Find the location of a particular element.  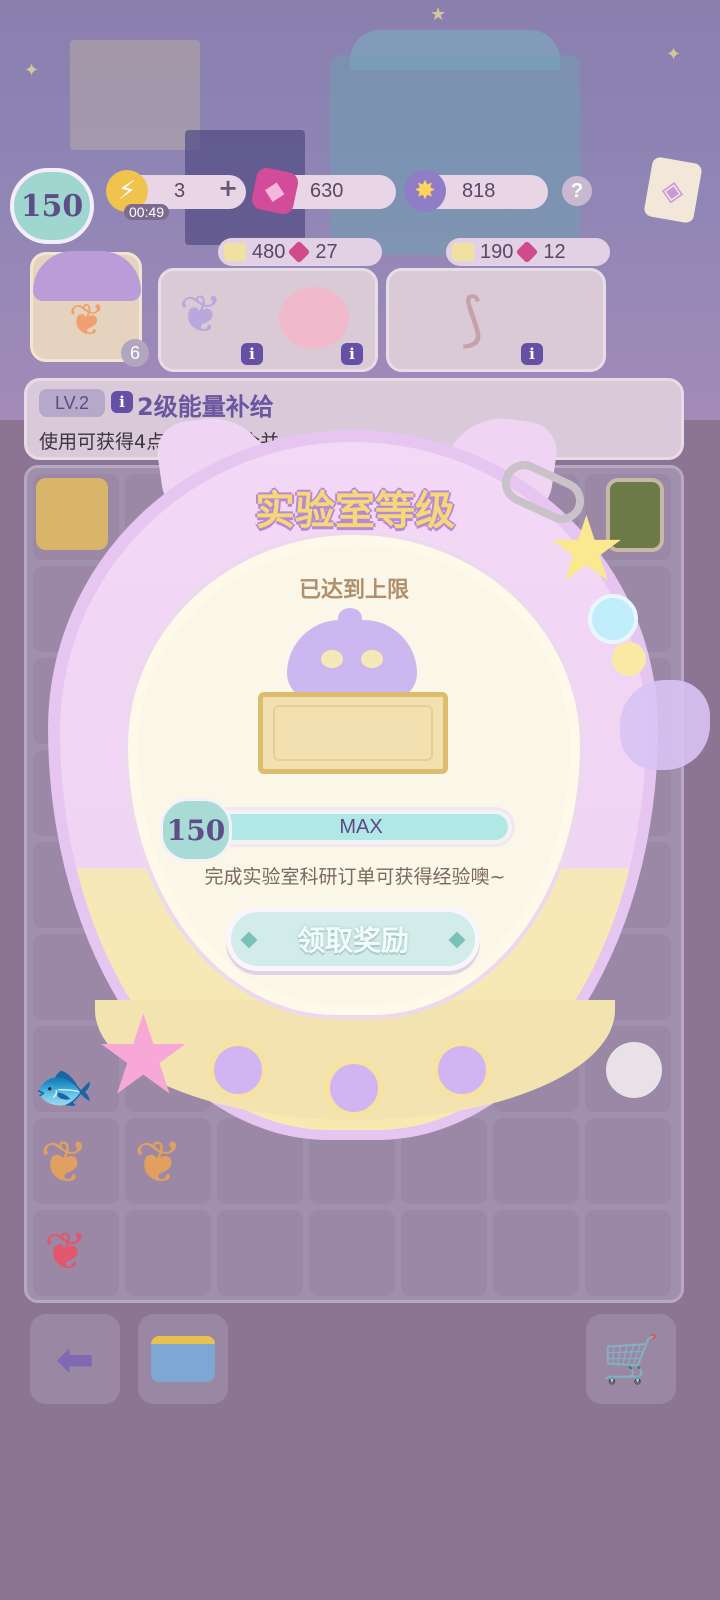

lab-level-value: 150 is located at coordinates (196, 830).